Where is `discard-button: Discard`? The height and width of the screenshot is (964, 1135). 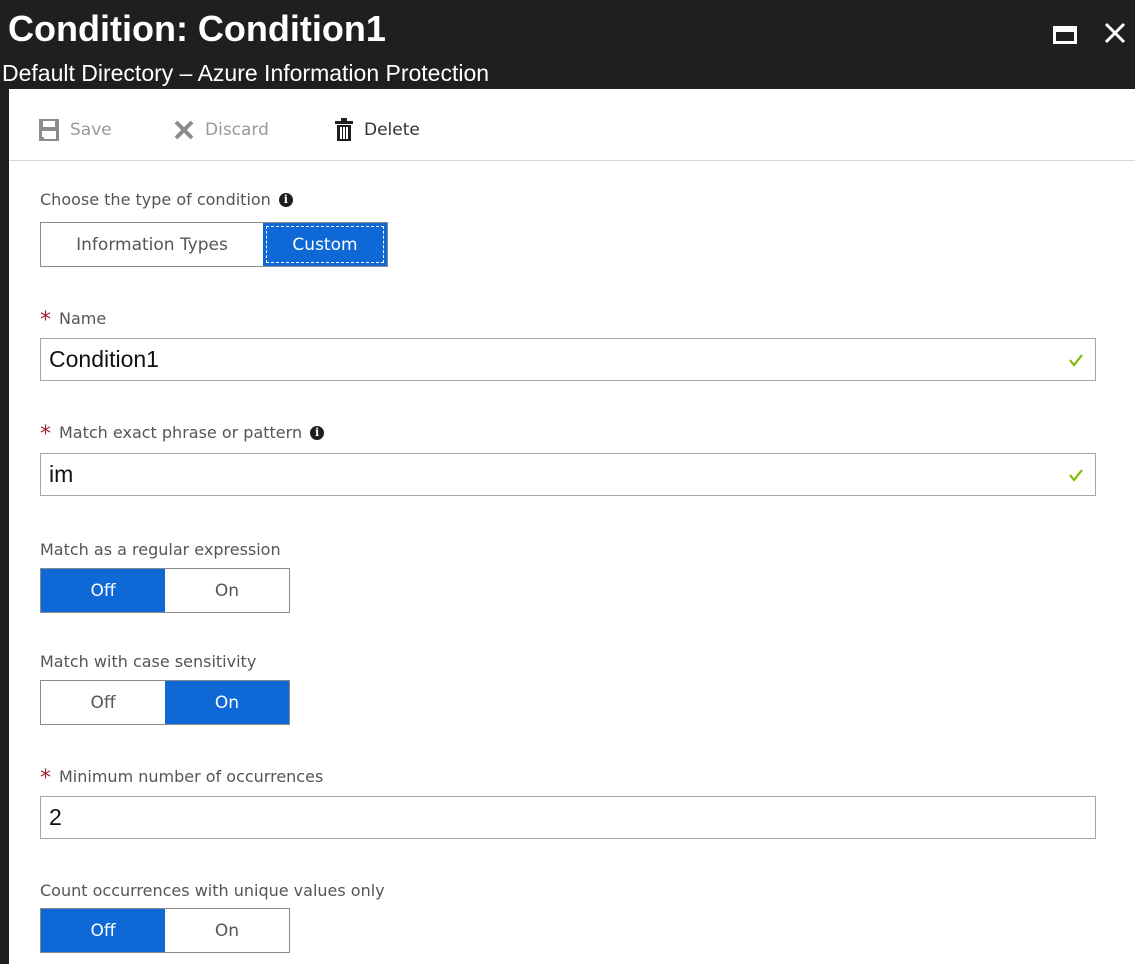
discard-button: Discard is located at coordinates (221, 130).